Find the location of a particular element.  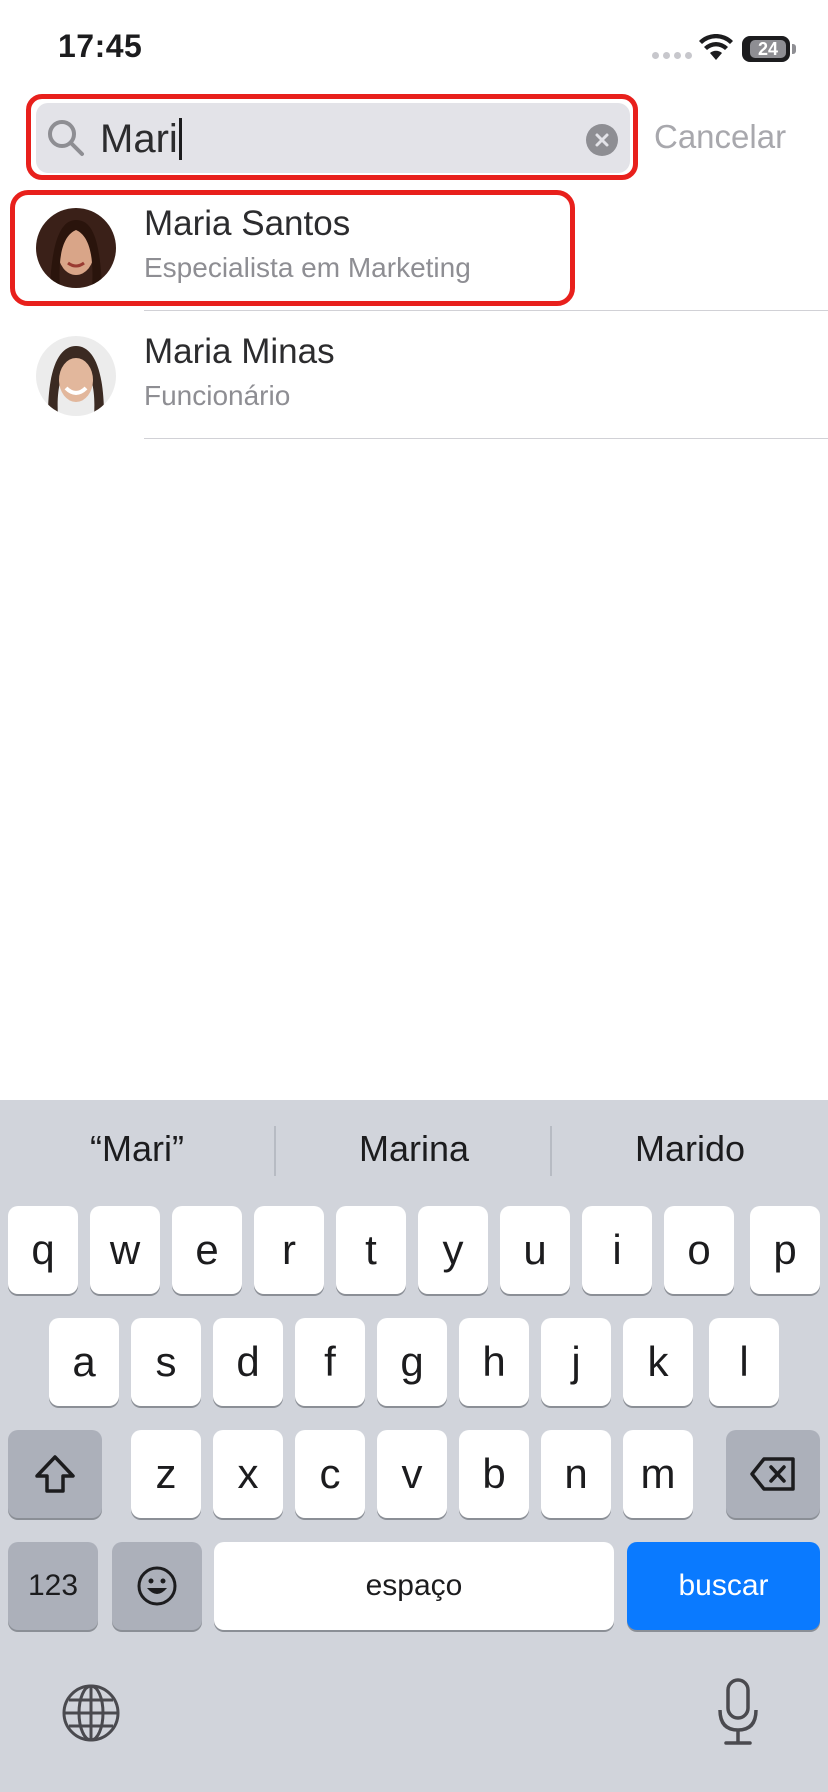

result-highlight-box is located at coordinates (292, 248).